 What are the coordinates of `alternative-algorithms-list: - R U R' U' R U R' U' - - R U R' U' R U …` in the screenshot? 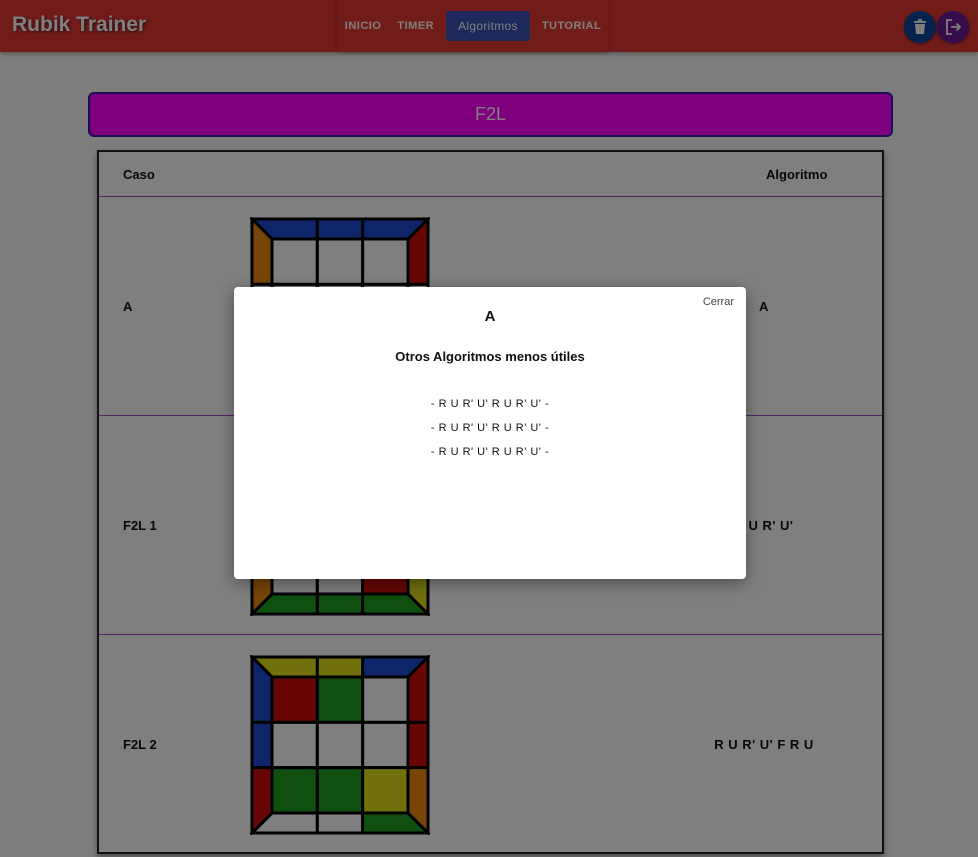 It's located at (490, 433).